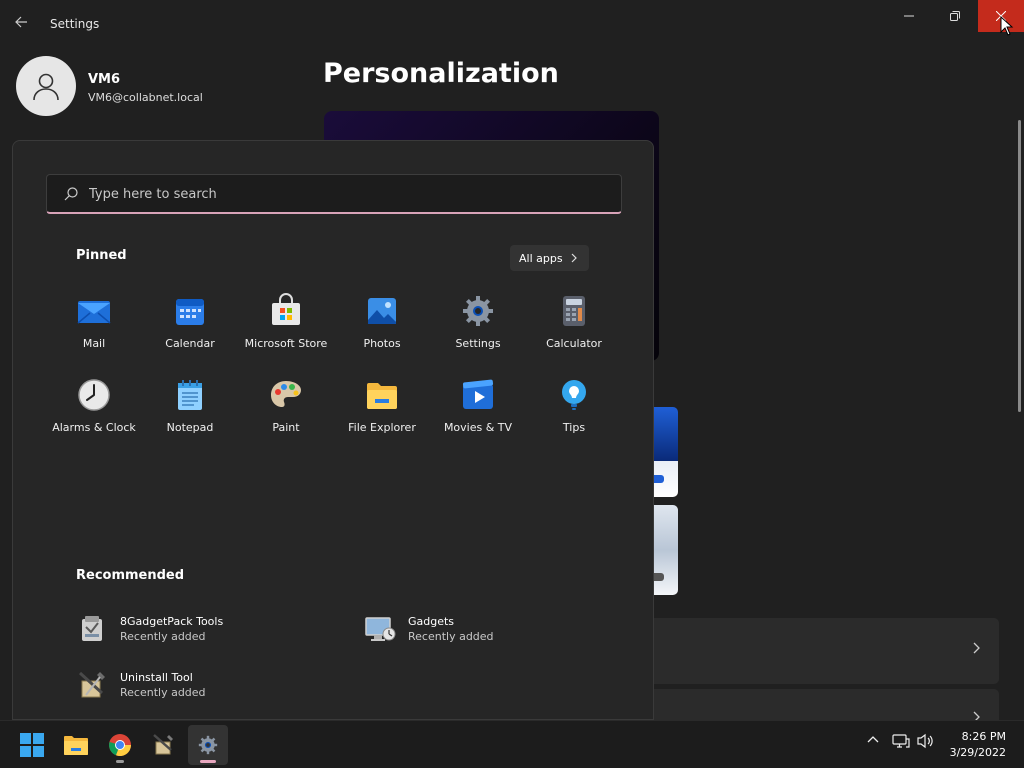 The height and width of the screenshot is (768, 1024). What do you see at coordinates (149, 629) in the screenshot?
I see `recommended-item: 8GadgetPack Tools Recently added` at bounding box center [149, 629].